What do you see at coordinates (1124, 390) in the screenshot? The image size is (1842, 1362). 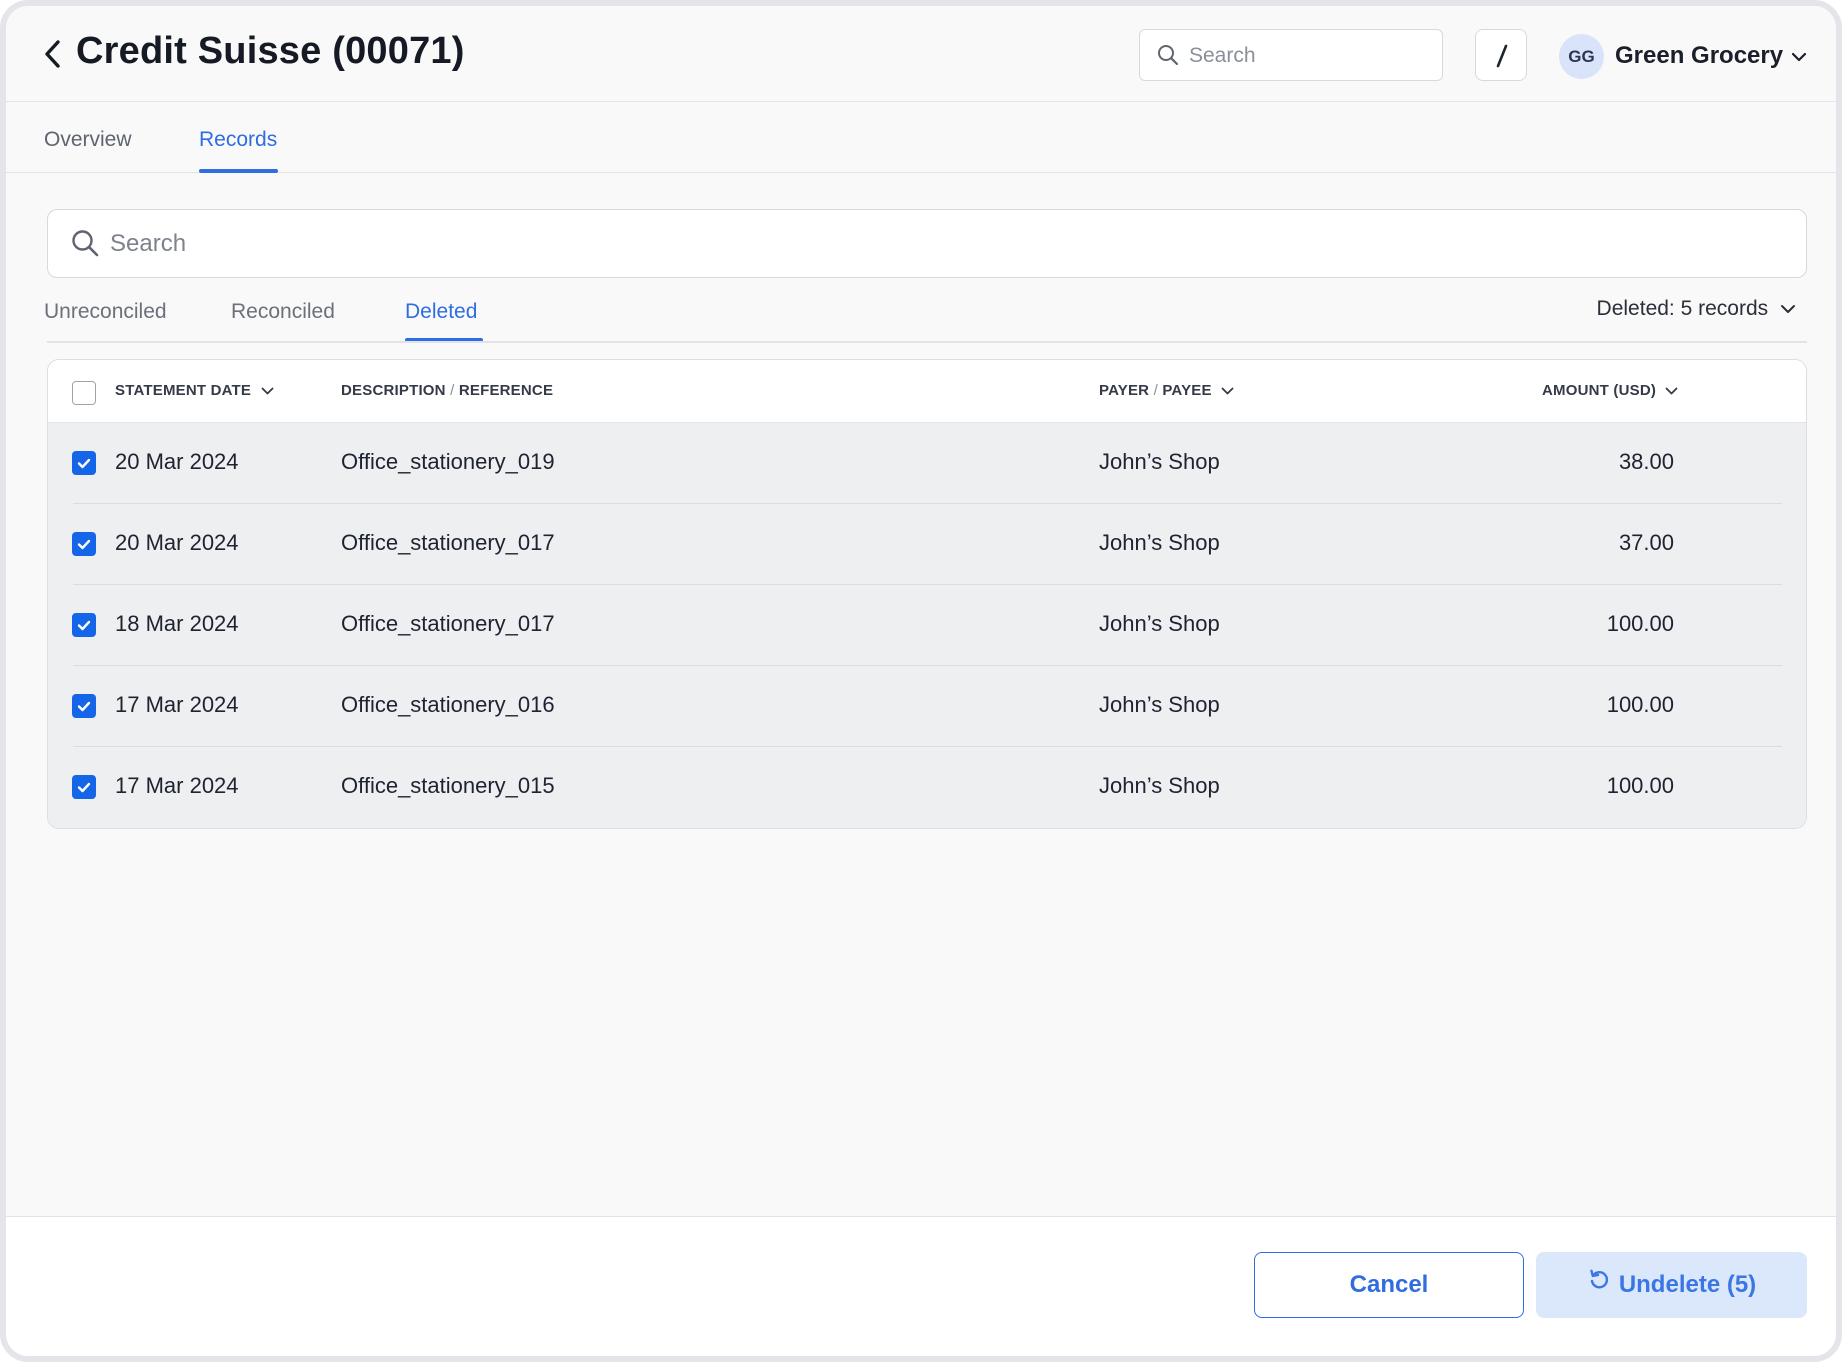 I see `column-payer-label: PAYER` at bounding box center [1124, 390].